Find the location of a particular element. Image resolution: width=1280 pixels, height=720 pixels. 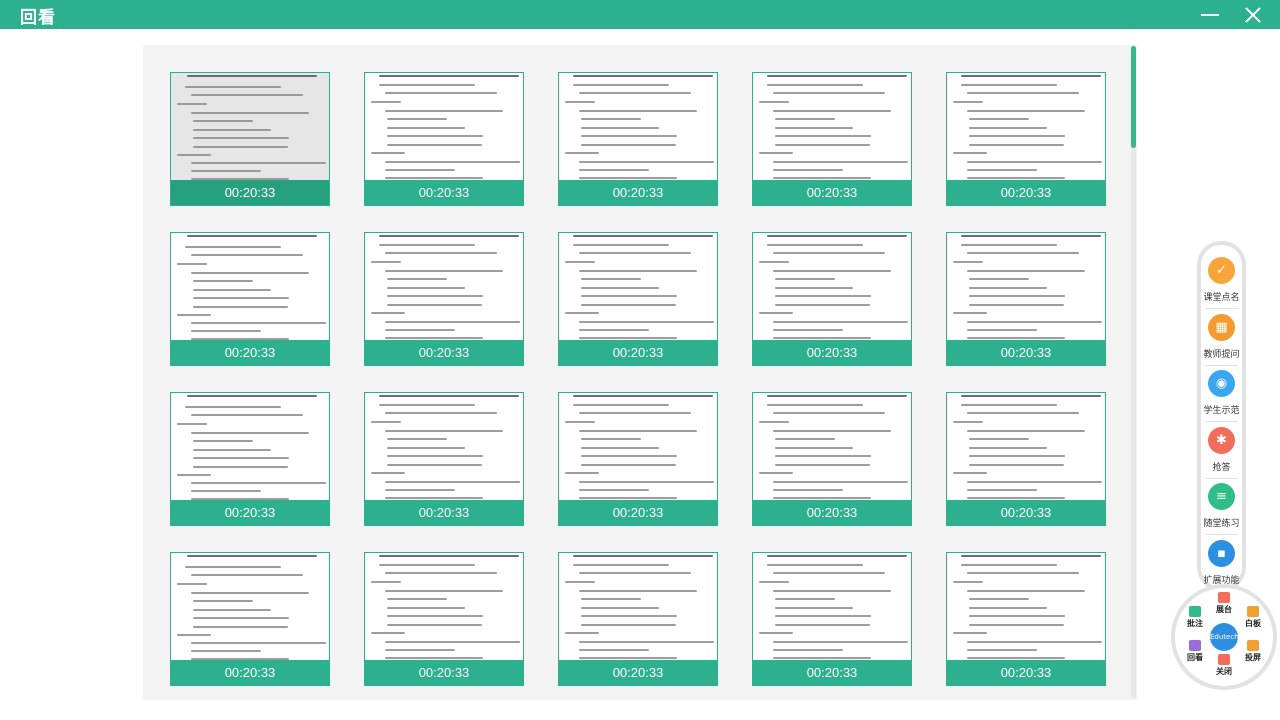

toolbar-item-practice: ≡ 随堂练习 is located at coordinates (1221, 507).